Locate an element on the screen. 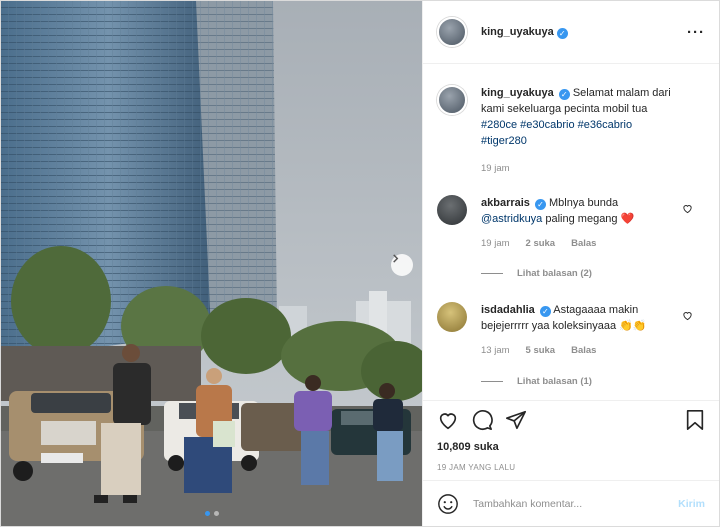  send-icon is located at coordinates (516, 420).